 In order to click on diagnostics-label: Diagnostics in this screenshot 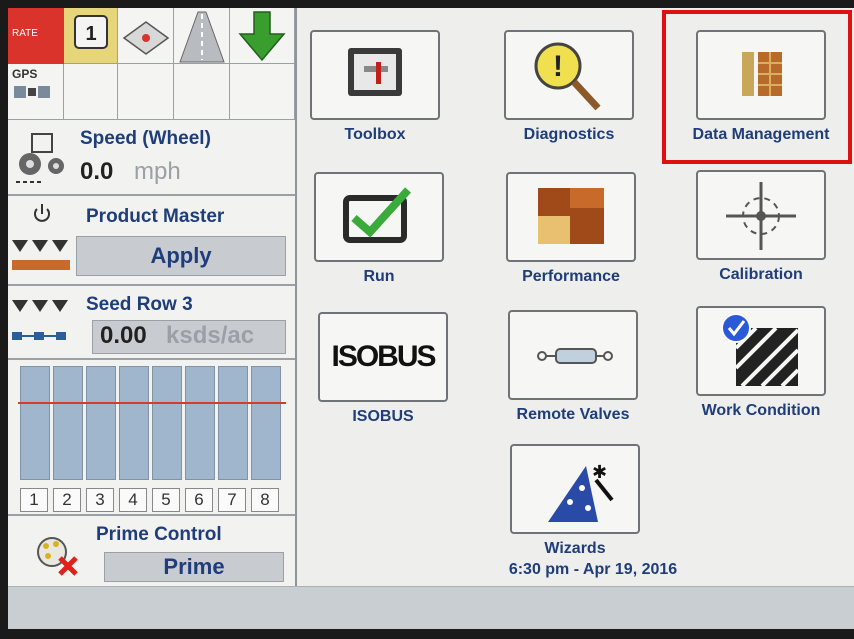, I will do `click(569, 134)`.